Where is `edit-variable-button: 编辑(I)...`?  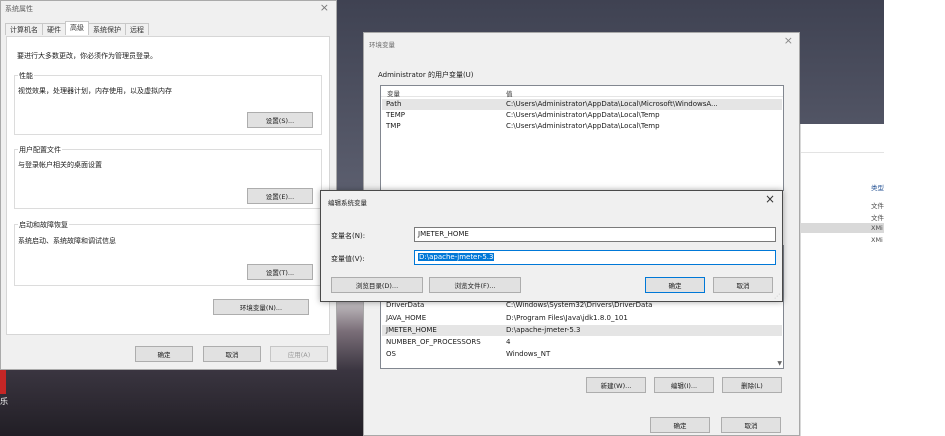 edit-variable-button: 编辑(I)... is located at coordinates (684, 385).